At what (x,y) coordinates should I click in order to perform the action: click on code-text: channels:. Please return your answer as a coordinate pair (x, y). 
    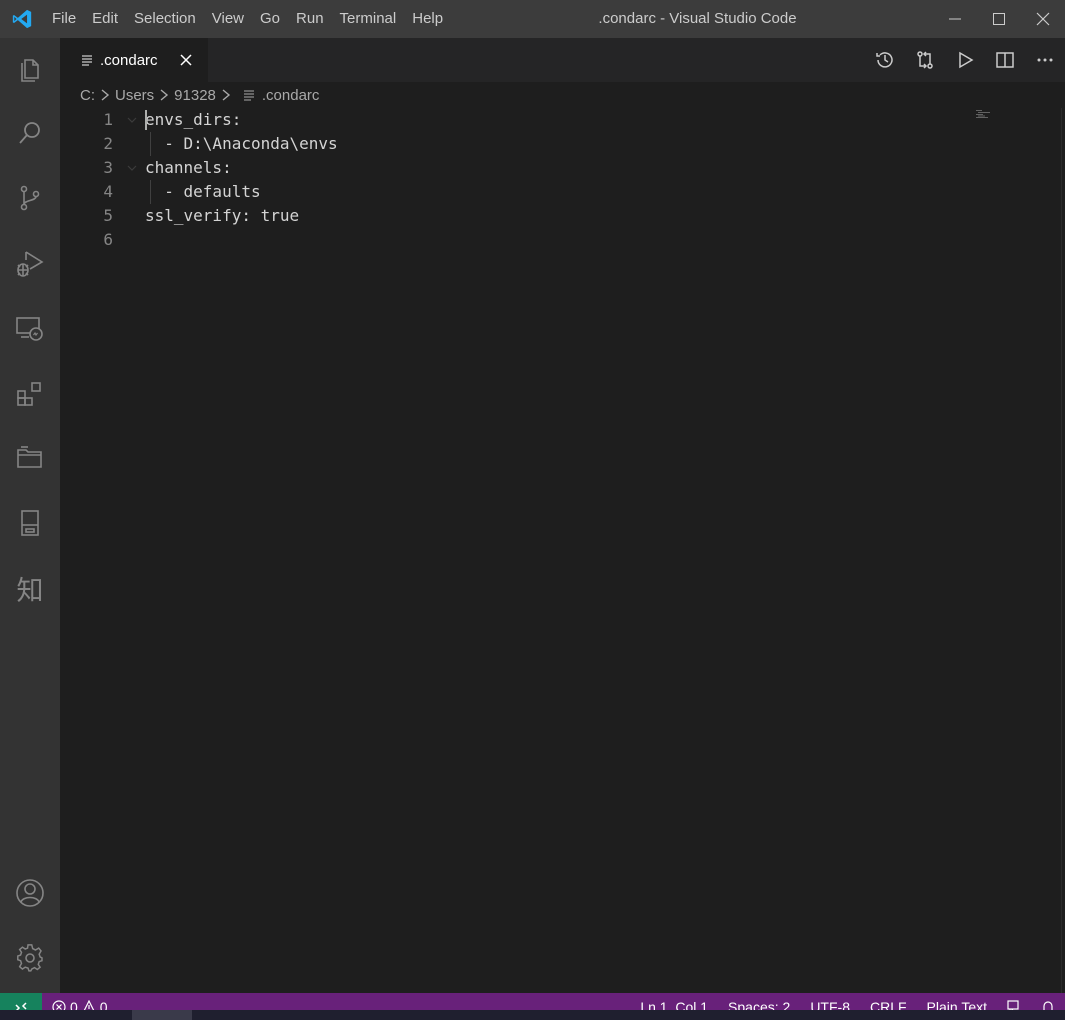
    Looking at the image, I should click on (188, 167).